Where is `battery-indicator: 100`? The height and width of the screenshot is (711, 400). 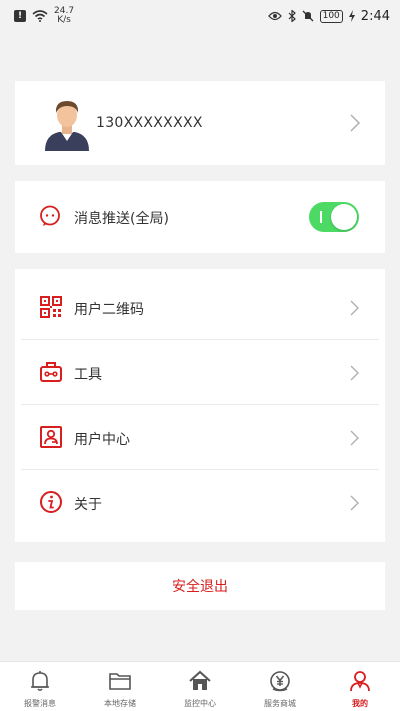
battery-indicator: 100 is located at coordinates (331, 16).